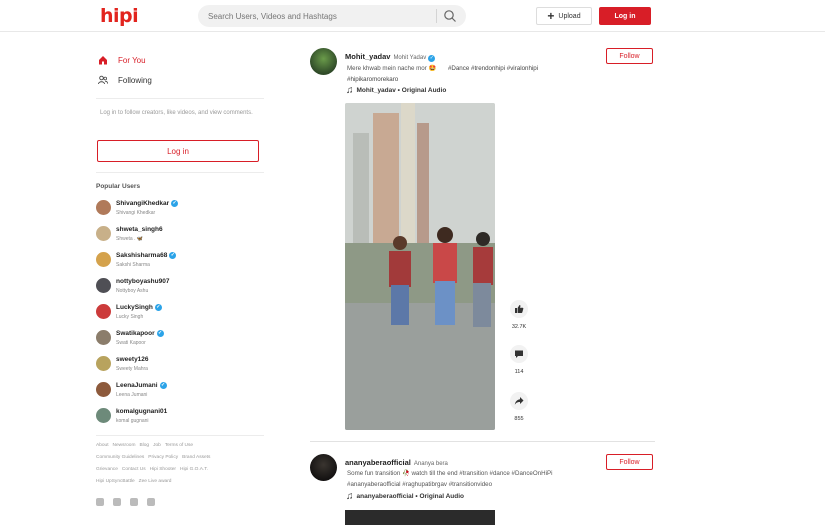 This screenshot has width=825, height=525. What do you see at coordinates (130, 239) in the screenshot?
I see `user-name: Shweta . 🦋` at bounding box center [130, 239].